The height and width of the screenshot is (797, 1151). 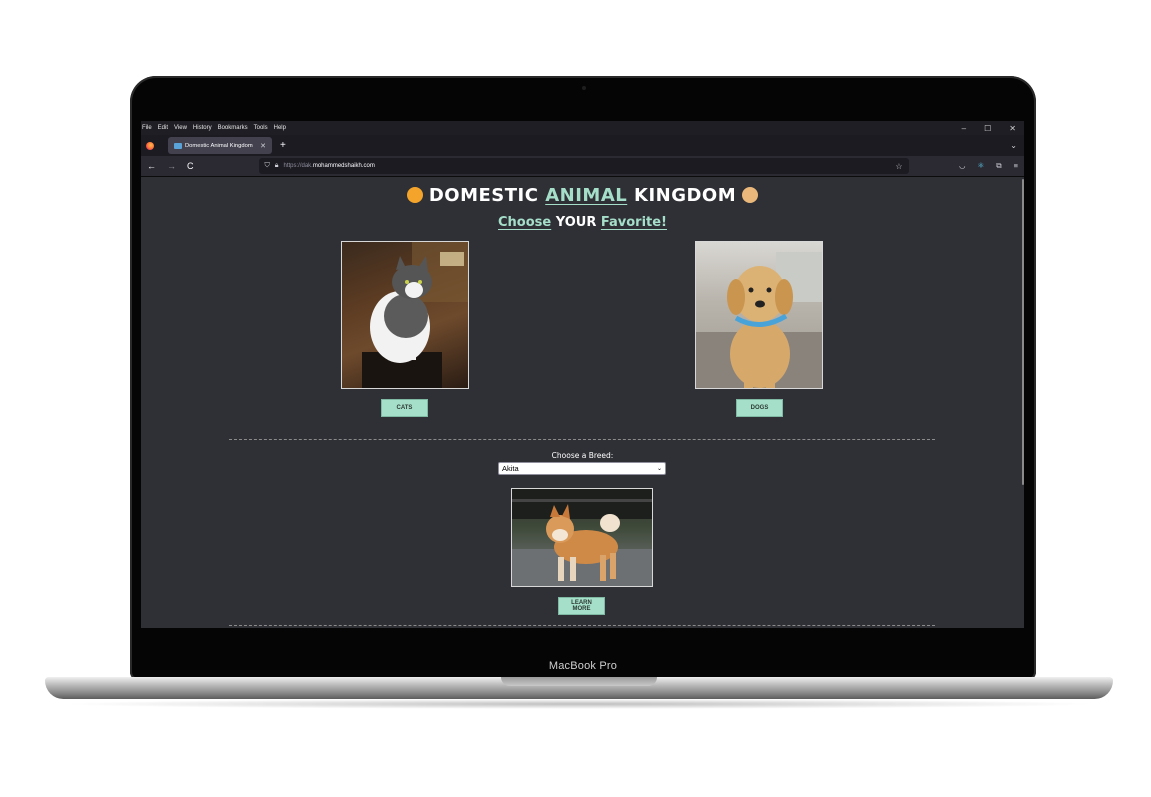 I want to click on tab-close-icon: ✕, so click(x=263, y=146).